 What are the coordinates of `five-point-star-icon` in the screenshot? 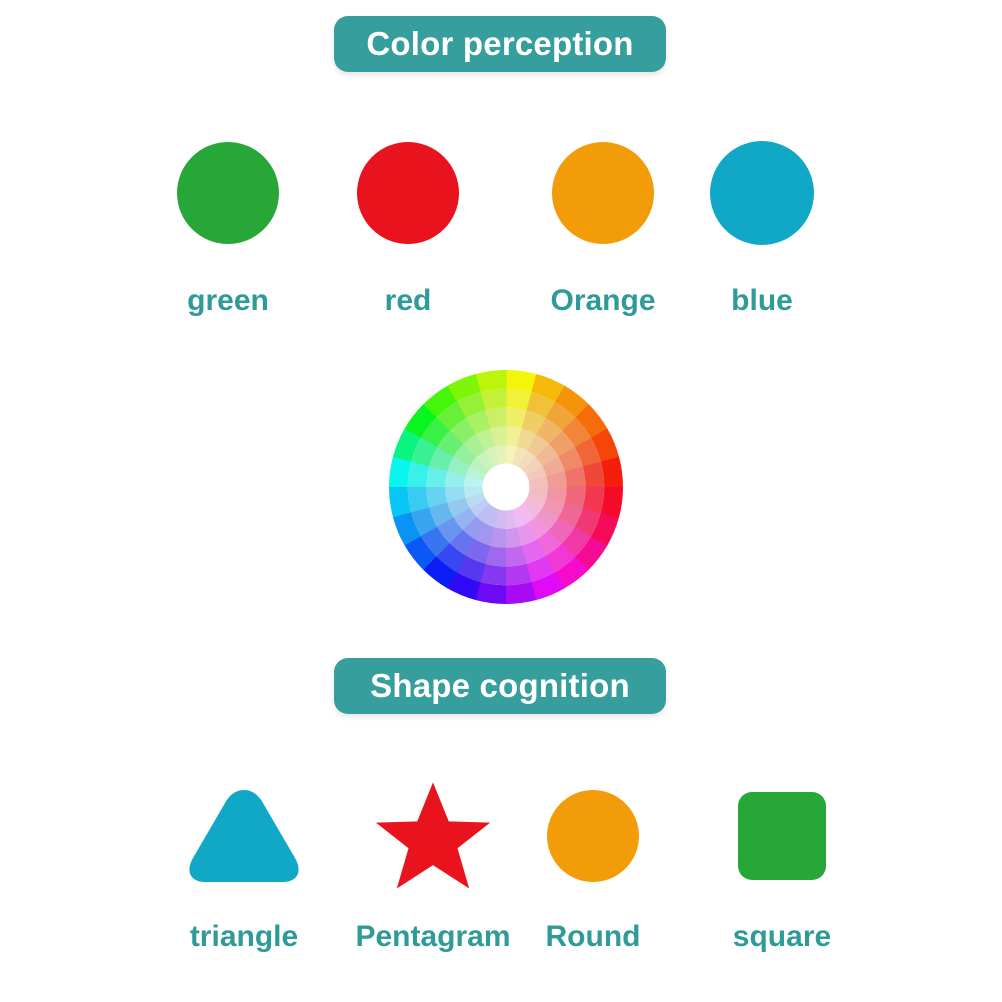 It's located at (433, 835).